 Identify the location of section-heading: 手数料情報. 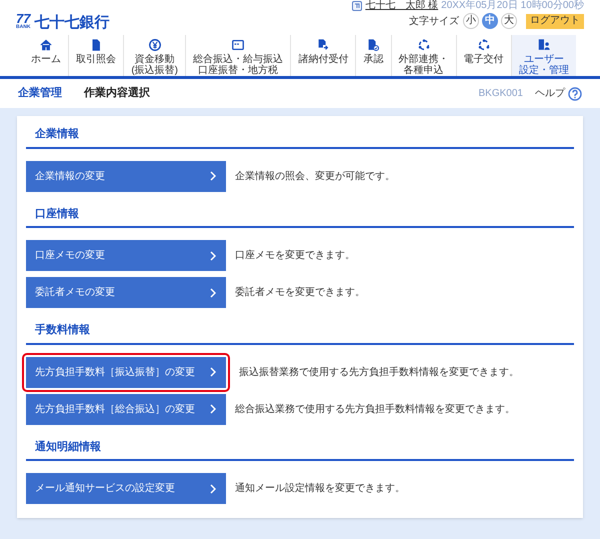
(300, 333).